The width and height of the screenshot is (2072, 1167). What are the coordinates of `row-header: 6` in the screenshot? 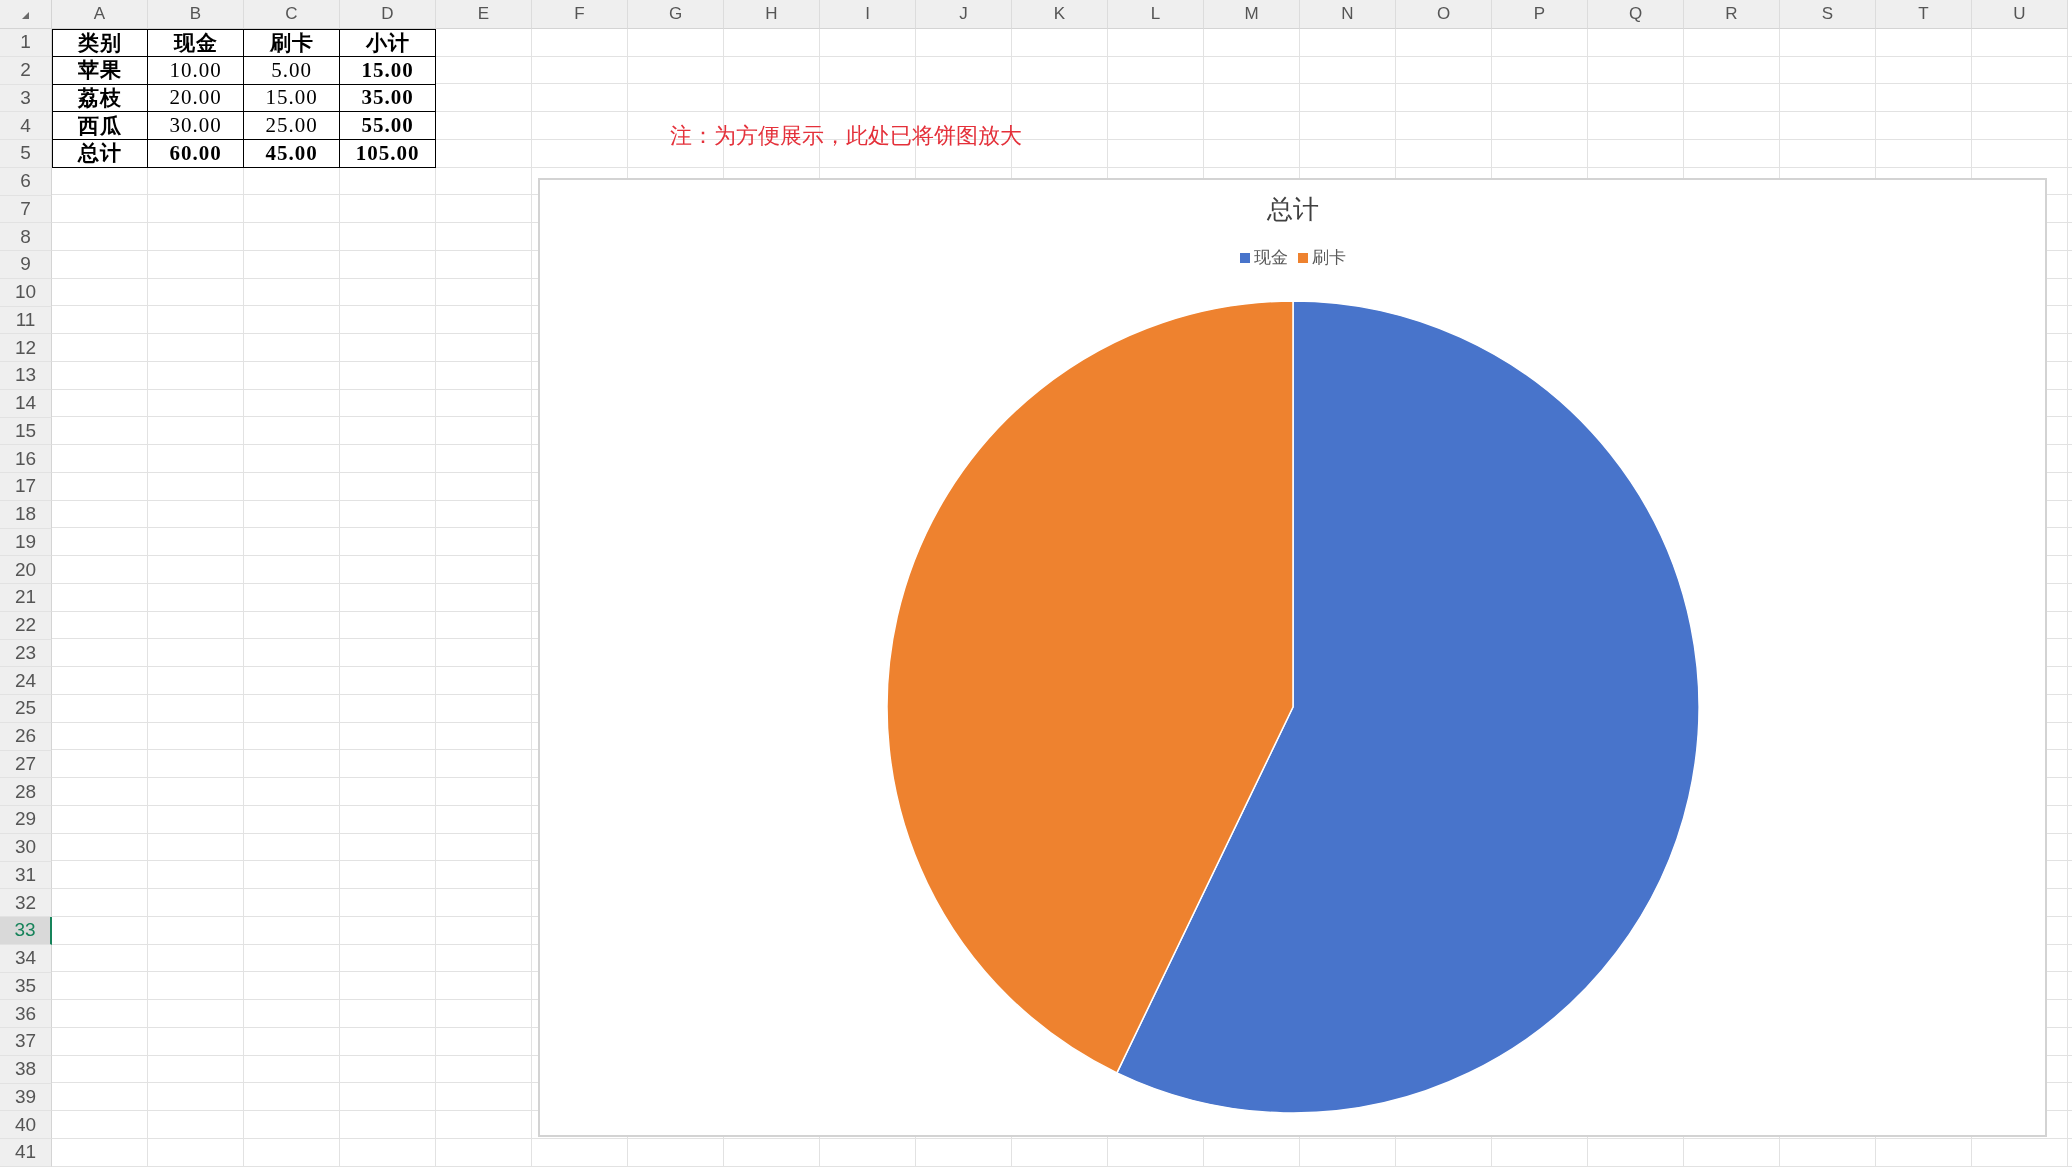 It's located at (26, 181).